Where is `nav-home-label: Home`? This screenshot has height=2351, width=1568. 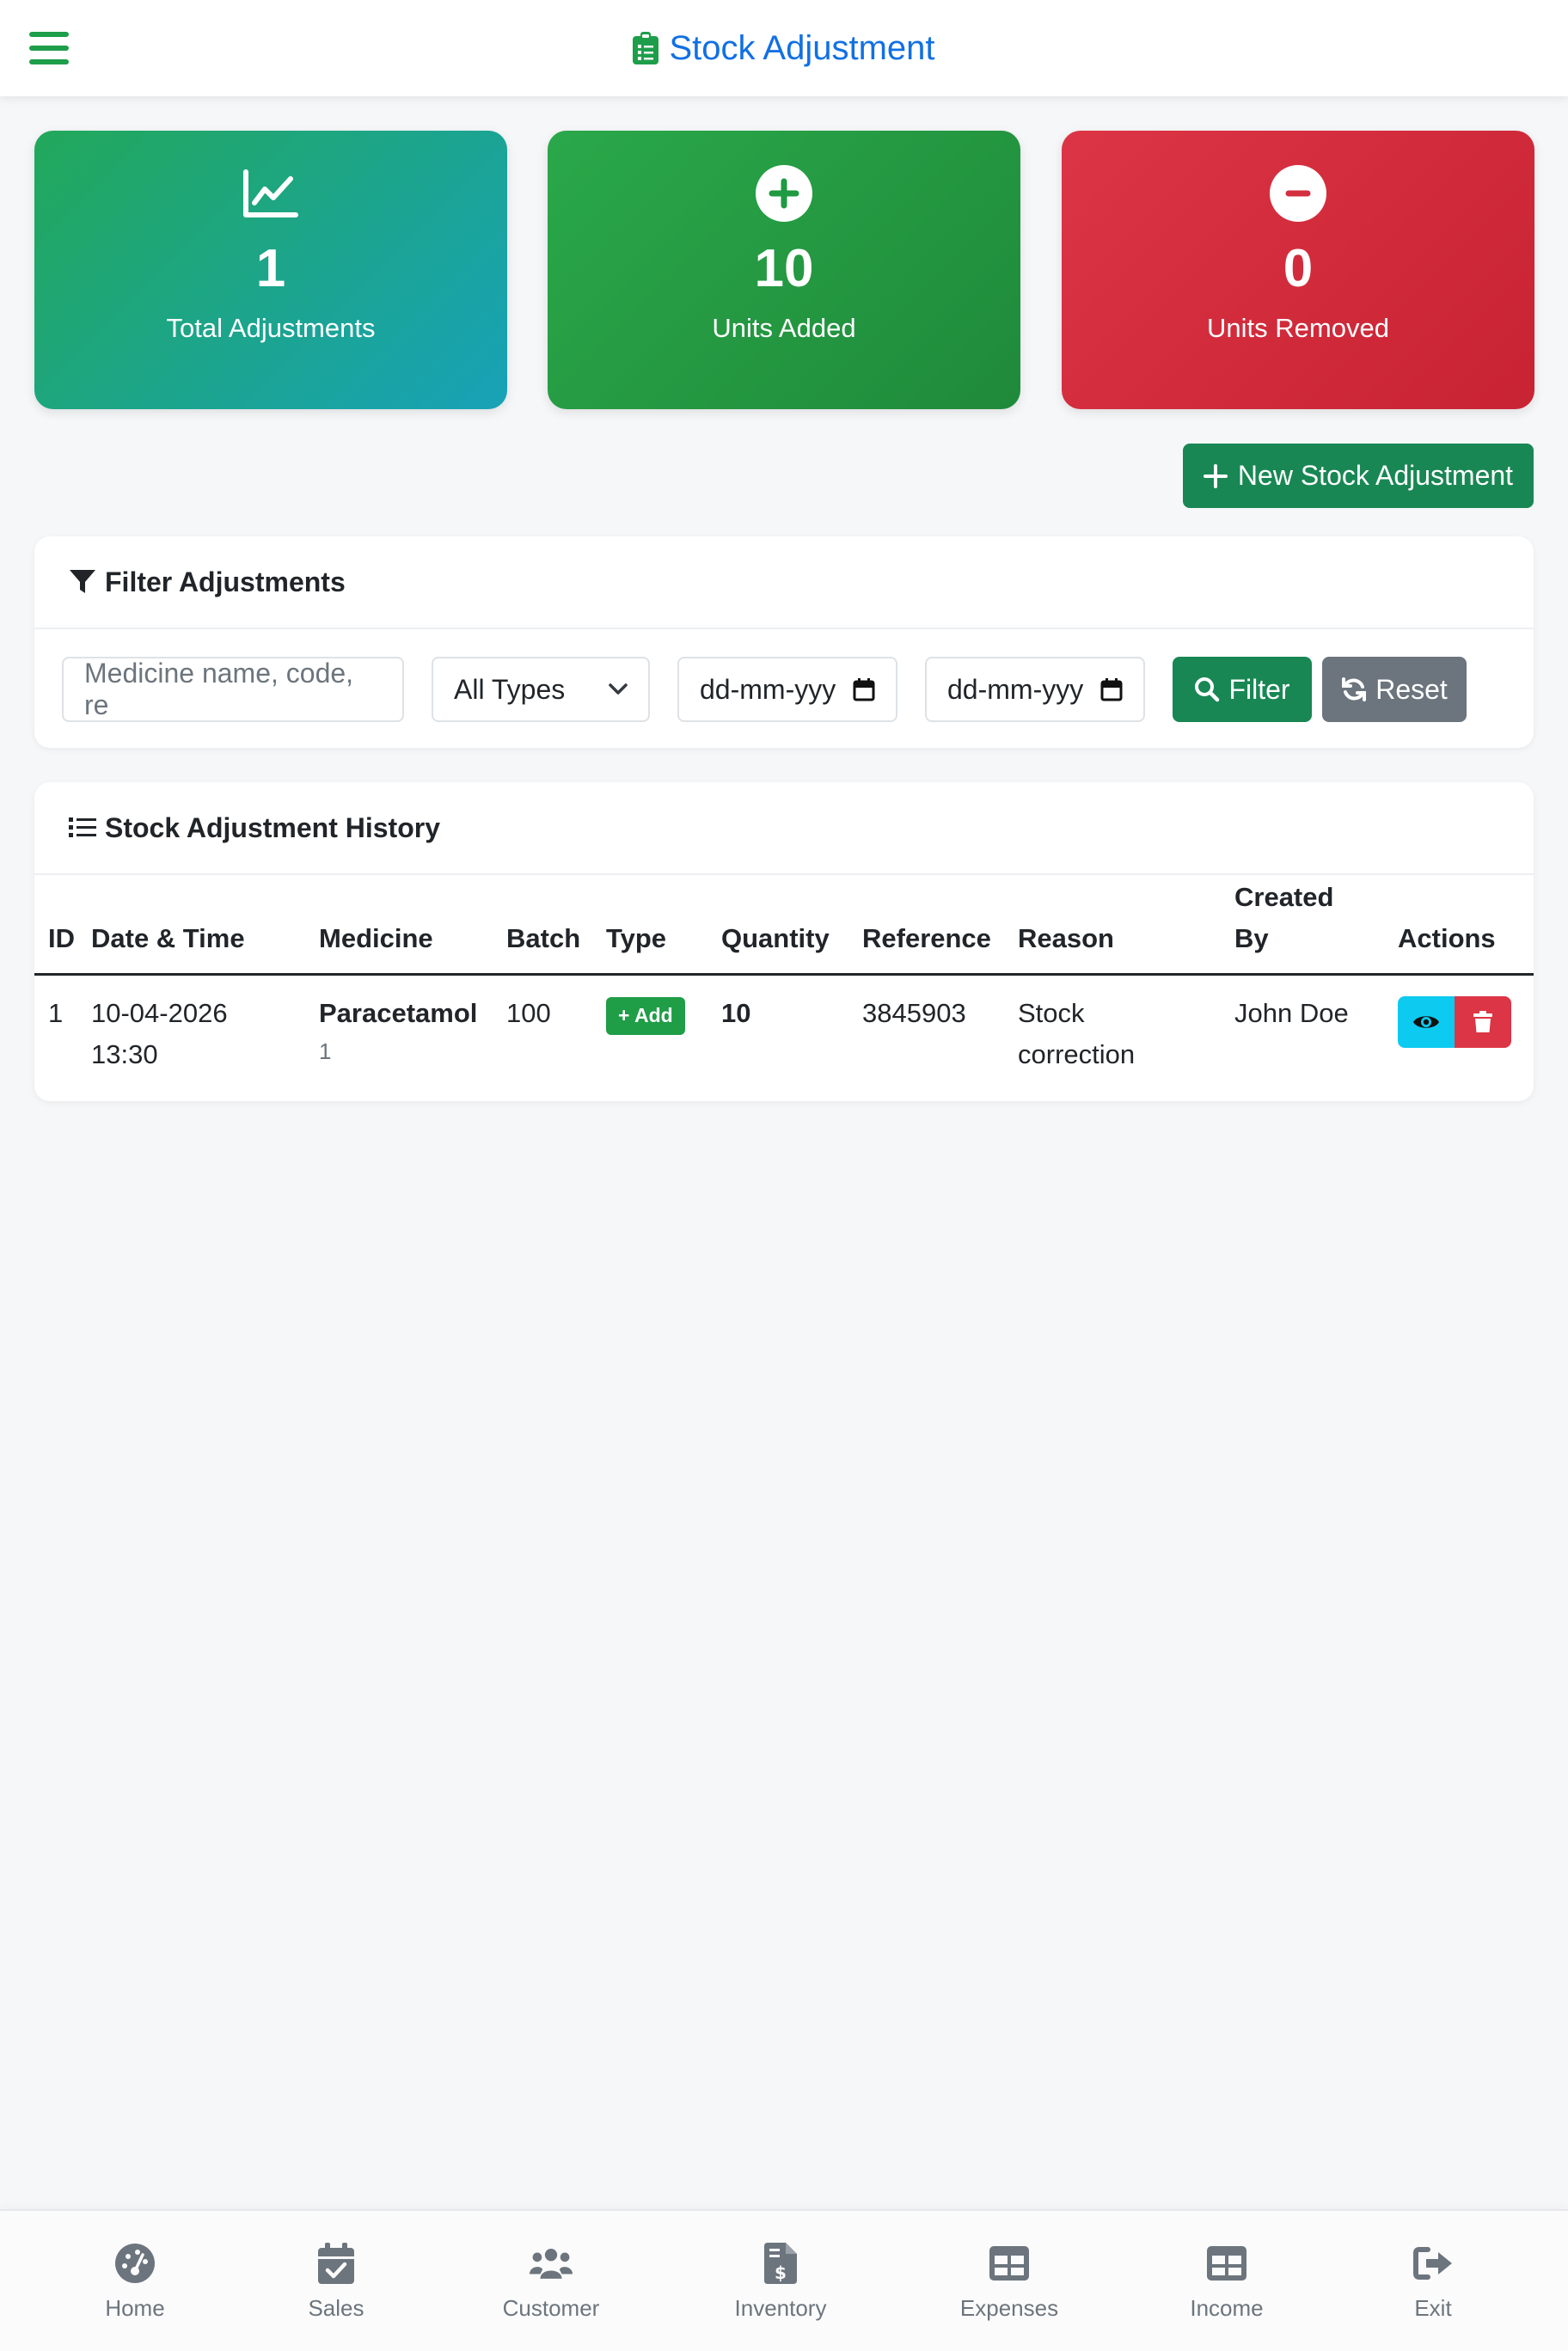 nav-home-label: Home is located at coordinates (135, 2308).